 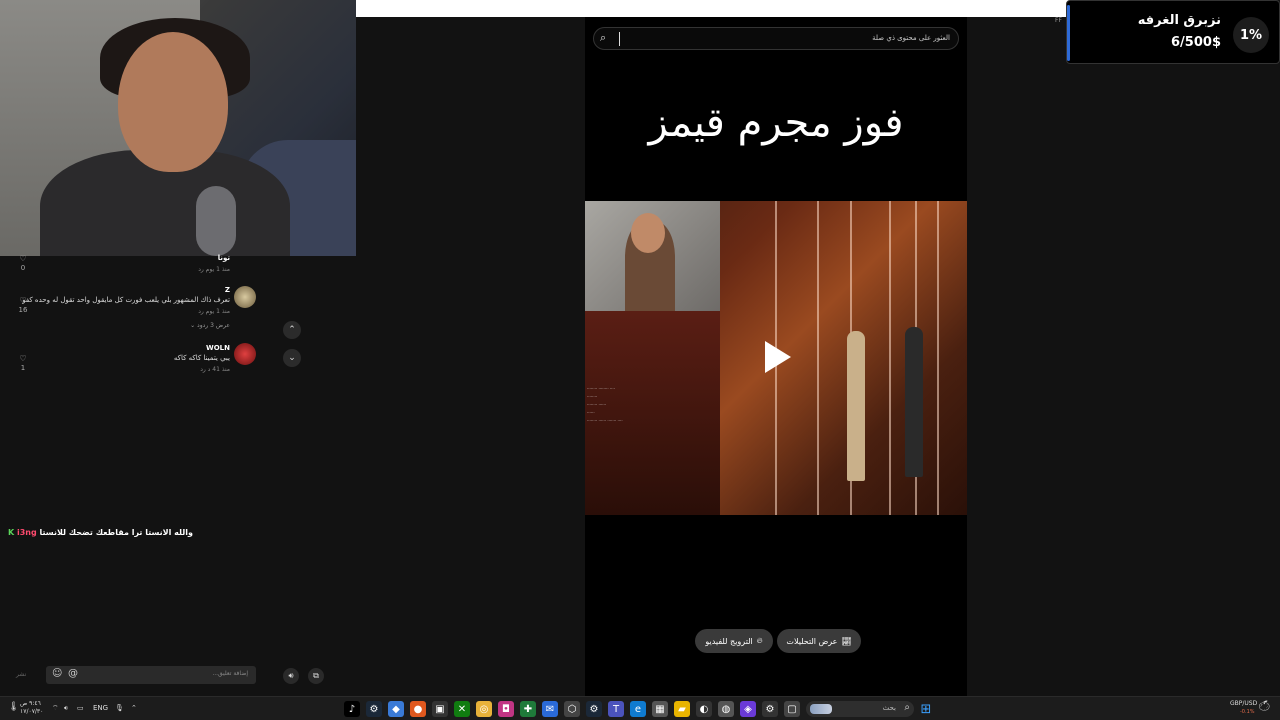 What do you see at coordinates (201, 358) in the screenshot?
I see `comment-text: يبي يتمينا كاكه كاكه` at bounding box center [201, 358].